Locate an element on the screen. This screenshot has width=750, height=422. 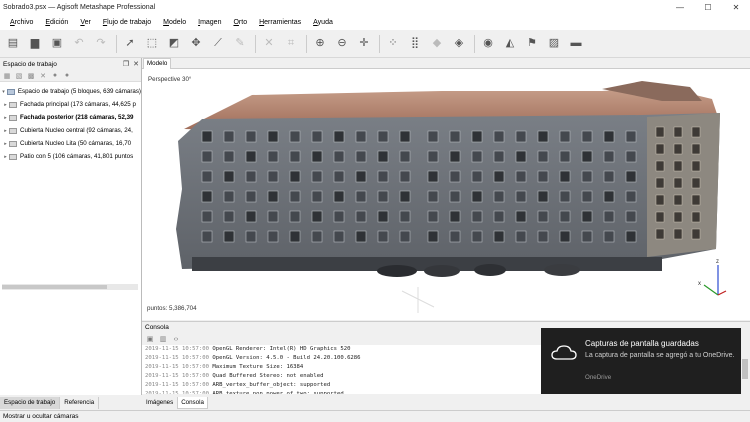
log-timestamp: 2019-11-15 10:57:00 is located at coordinates (179, 358).